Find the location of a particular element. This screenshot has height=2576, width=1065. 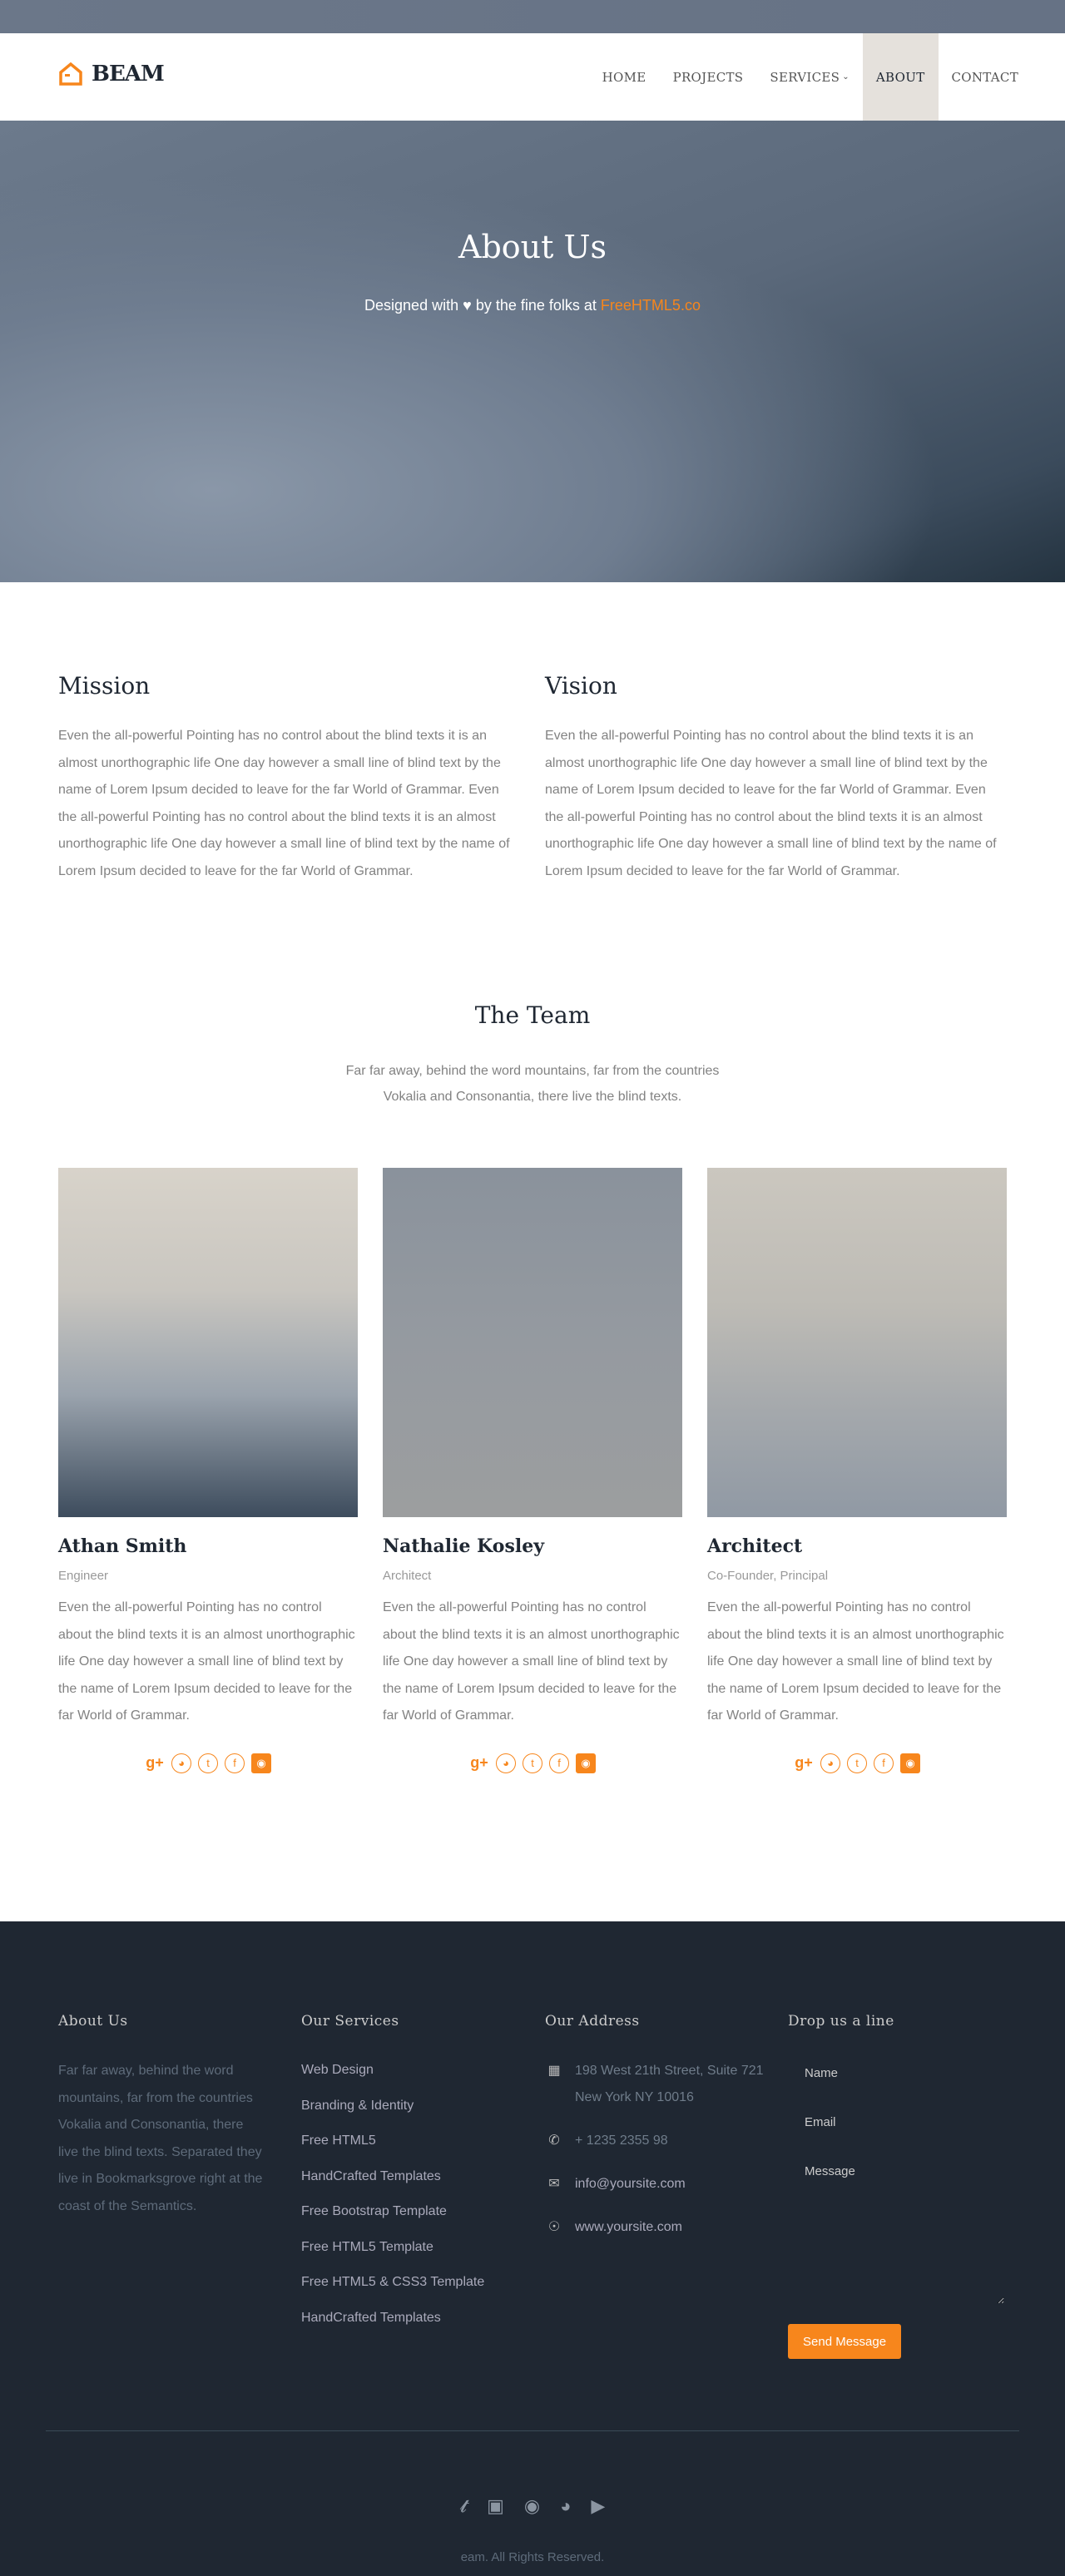

service-link: Free Bootstrap Template is located at coordinates (414, 2212).